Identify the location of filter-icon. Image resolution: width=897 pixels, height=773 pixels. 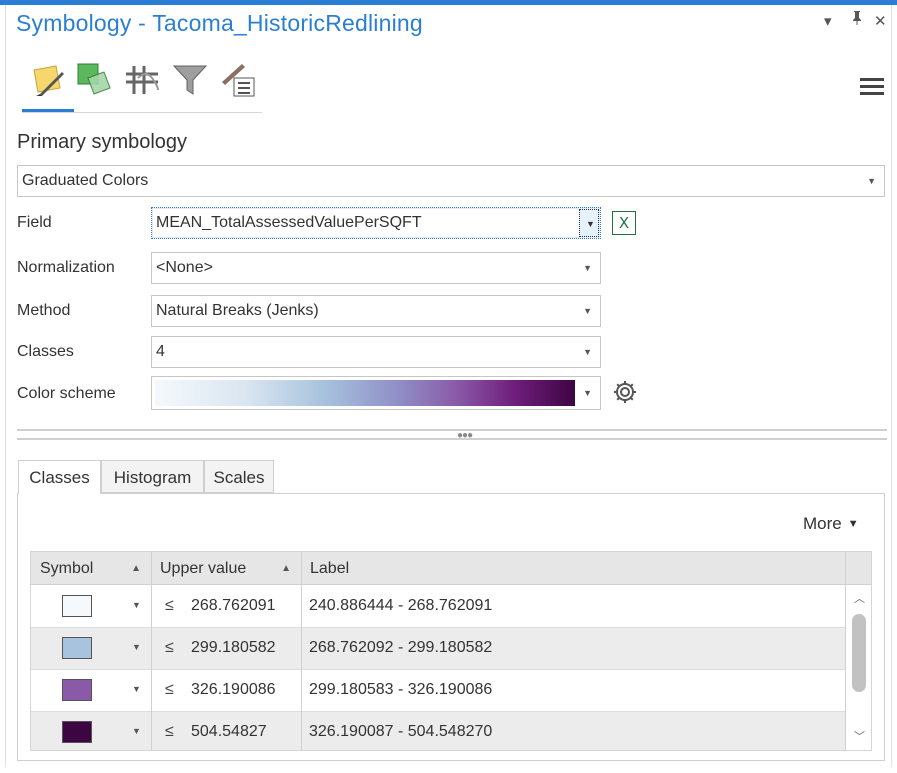
(190, 80).